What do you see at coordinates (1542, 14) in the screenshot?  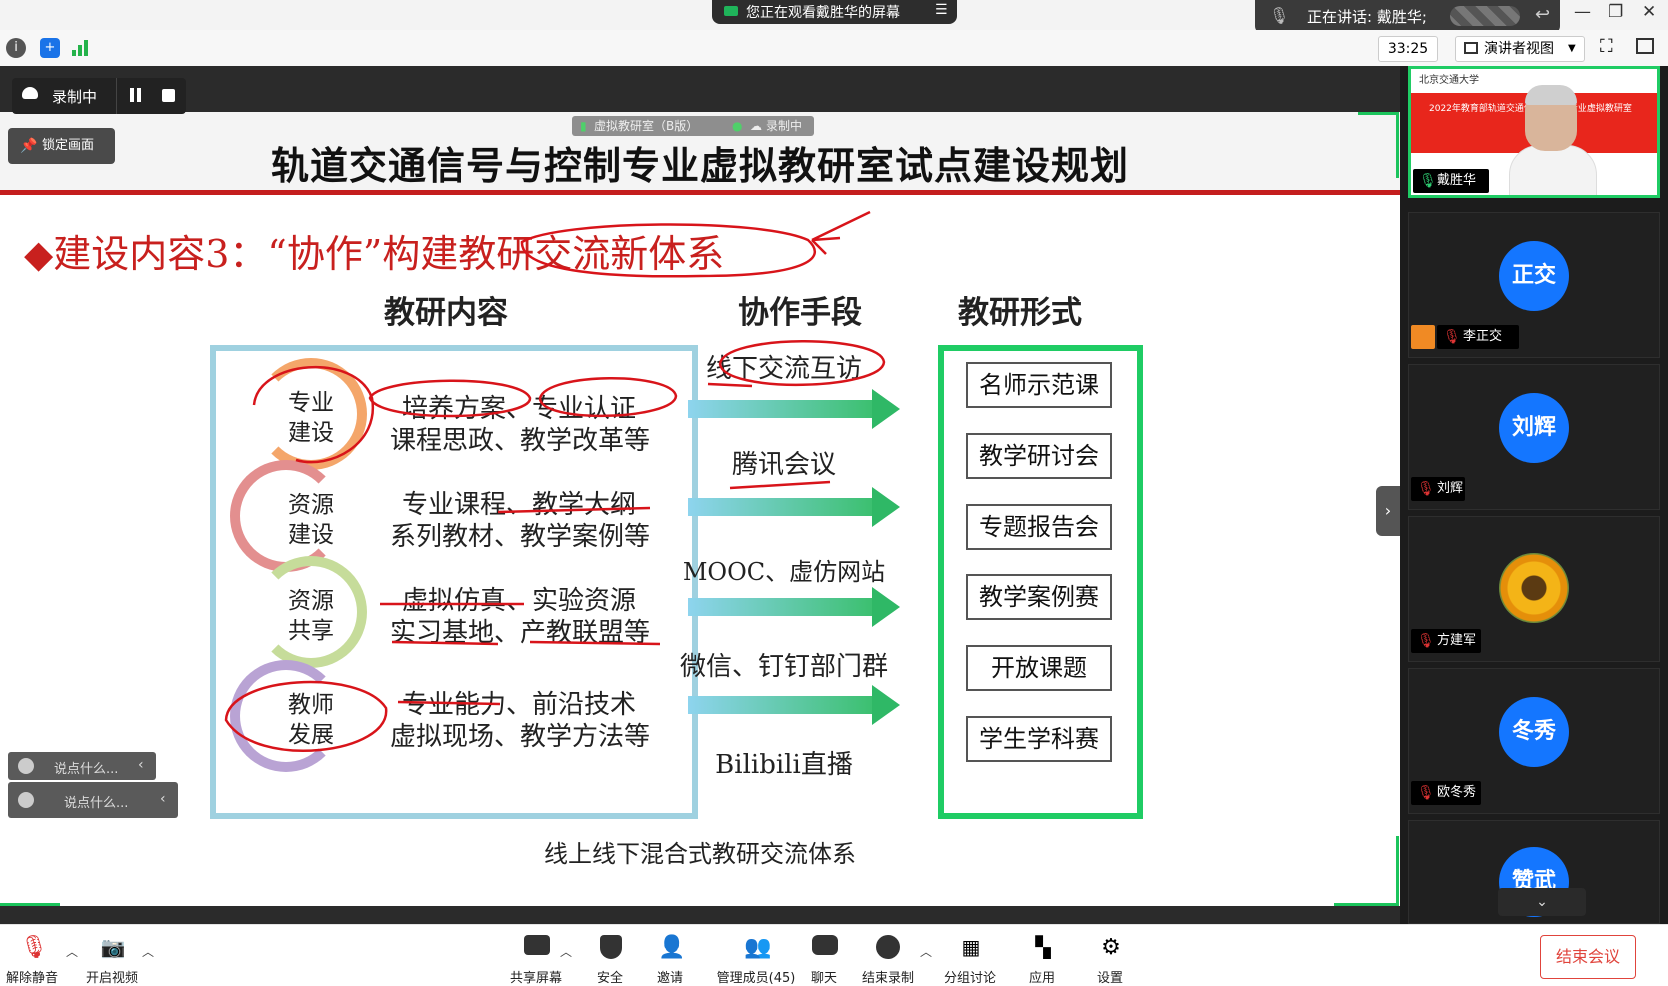 I see `return-icon: ↩` at bounding box center [1542, 14].